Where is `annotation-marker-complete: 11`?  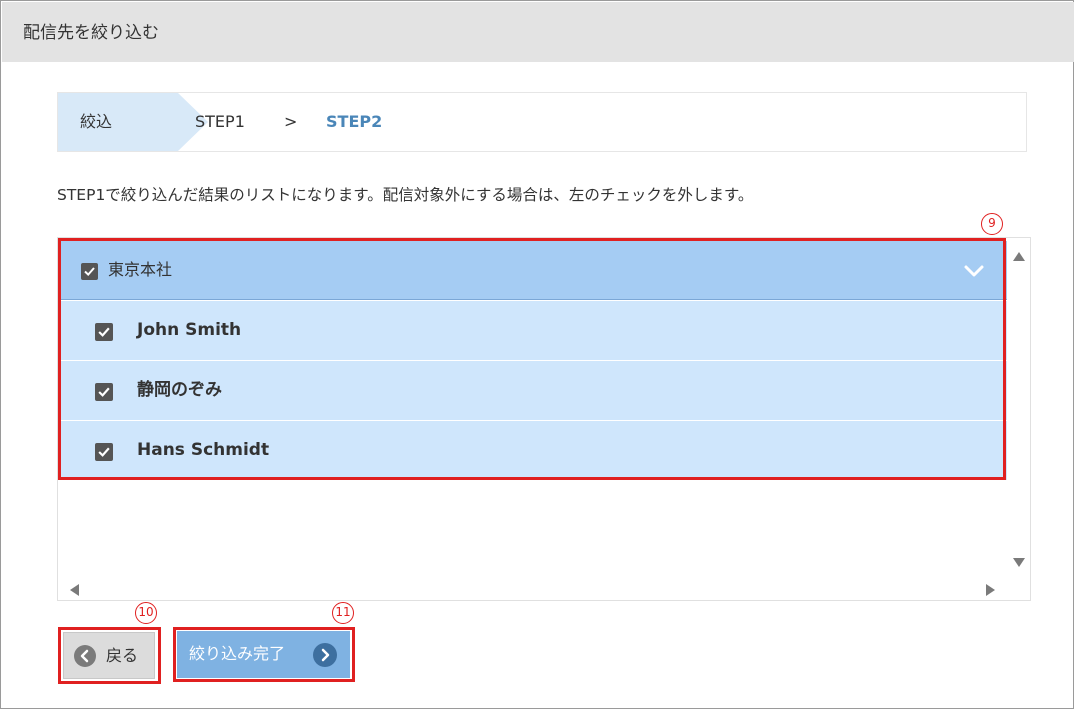 annotation-marker-complete: 11 is located at coordinates (343, 613).